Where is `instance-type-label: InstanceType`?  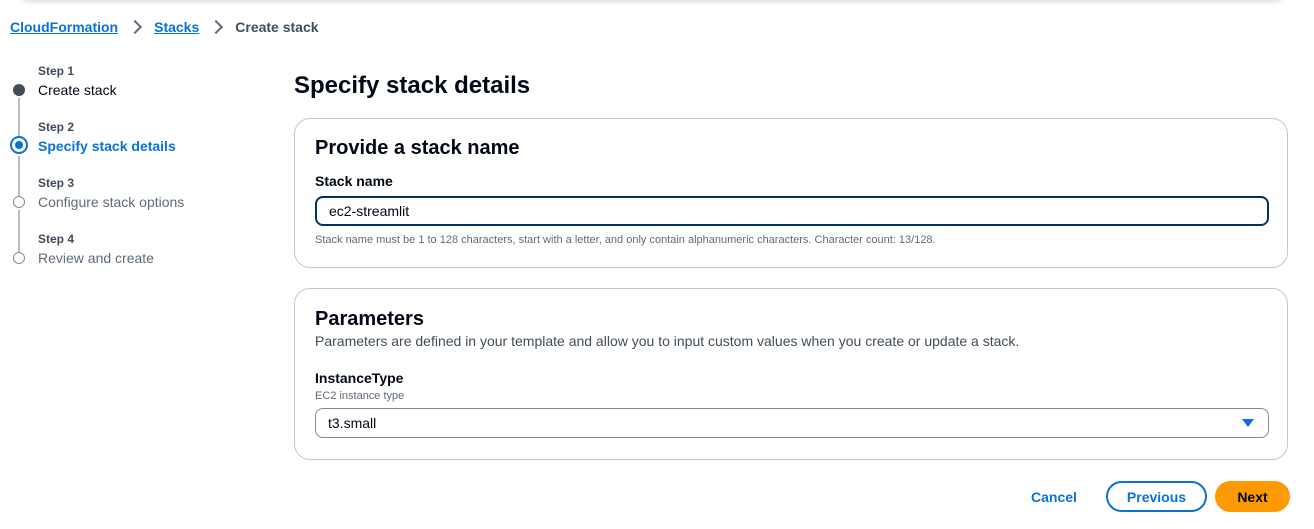
instance-type-label: InstanceType is located at coordinates (359, 378).